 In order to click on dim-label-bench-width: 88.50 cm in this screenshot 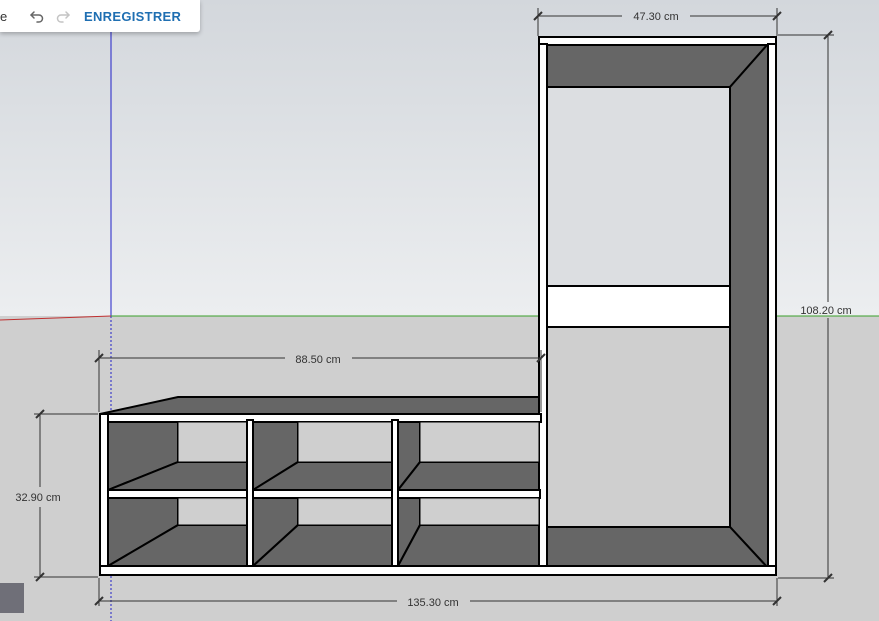, I will do `click(317, 360)`.